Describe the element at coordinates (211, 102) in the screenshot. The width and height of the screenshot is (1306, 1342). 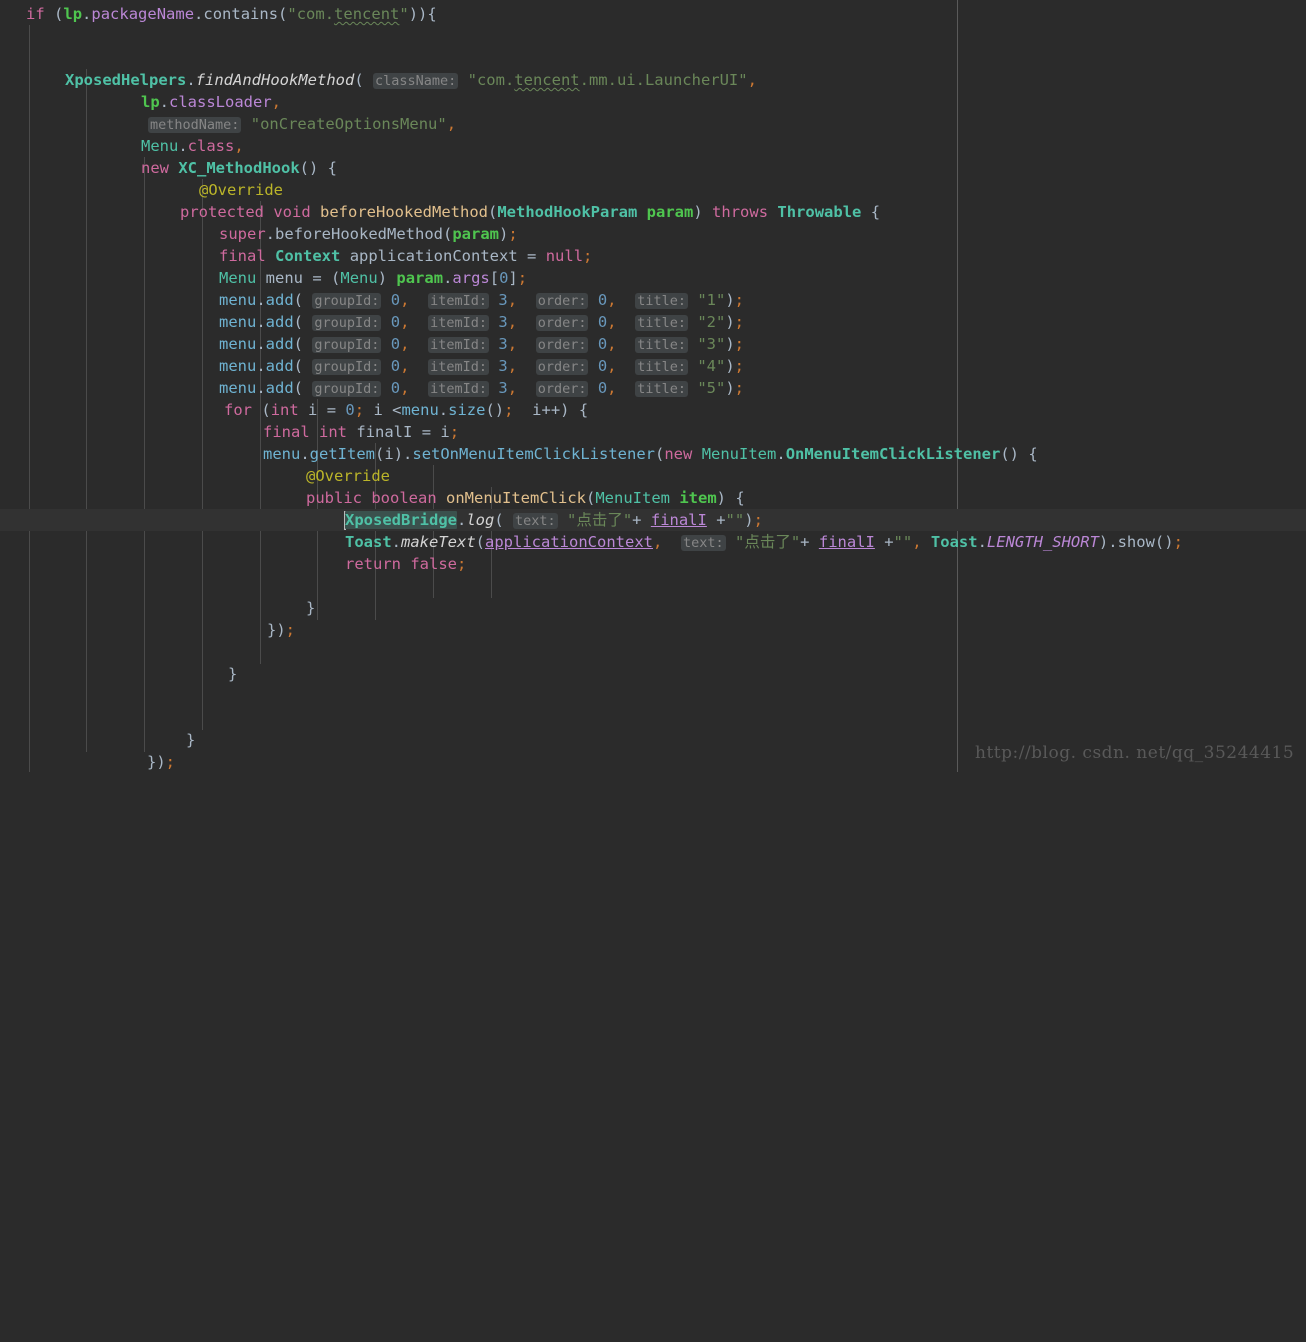
I see `code-line: lp.classLoader,` at that location.